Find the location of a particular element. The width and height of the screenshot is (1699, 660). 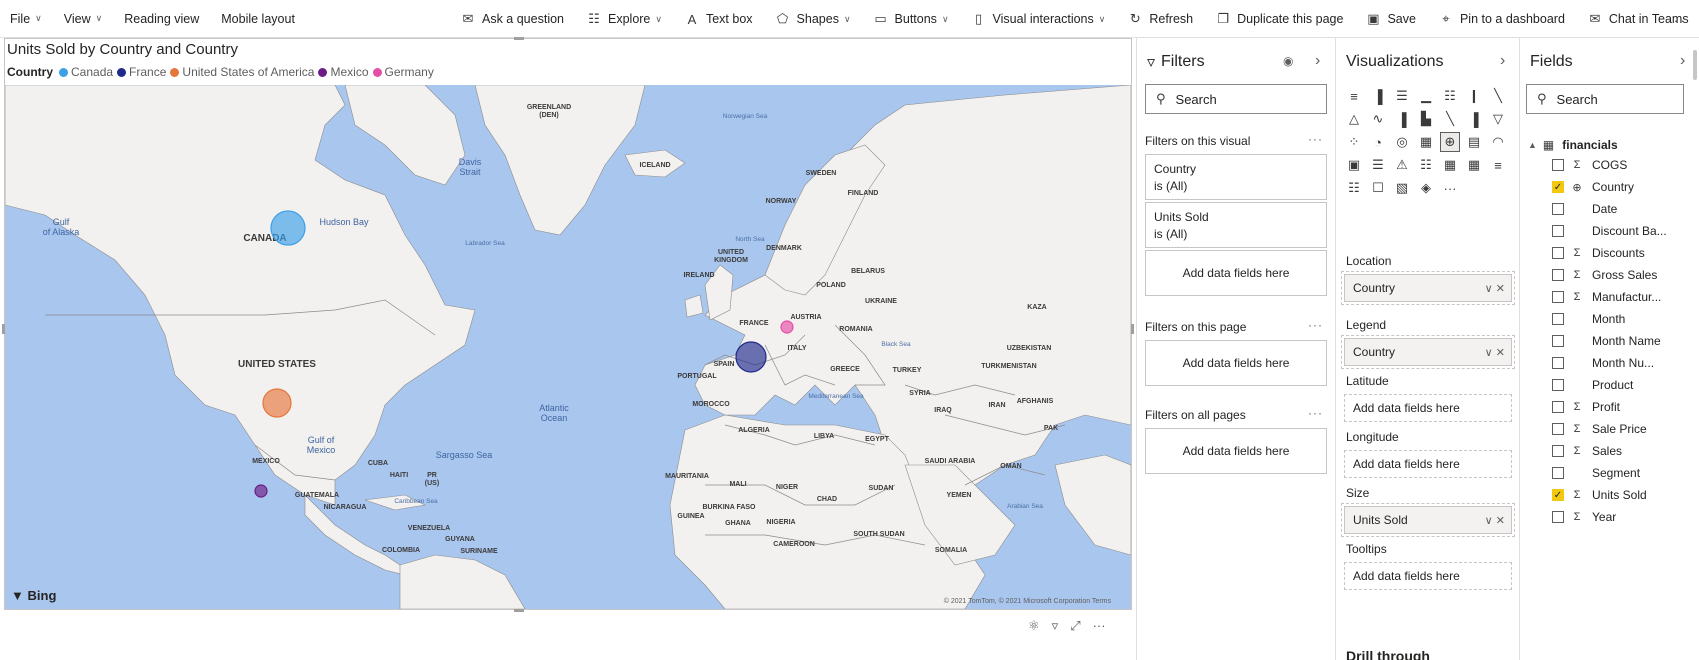

legend-entry-france: France is located at coordinates (141, 72).